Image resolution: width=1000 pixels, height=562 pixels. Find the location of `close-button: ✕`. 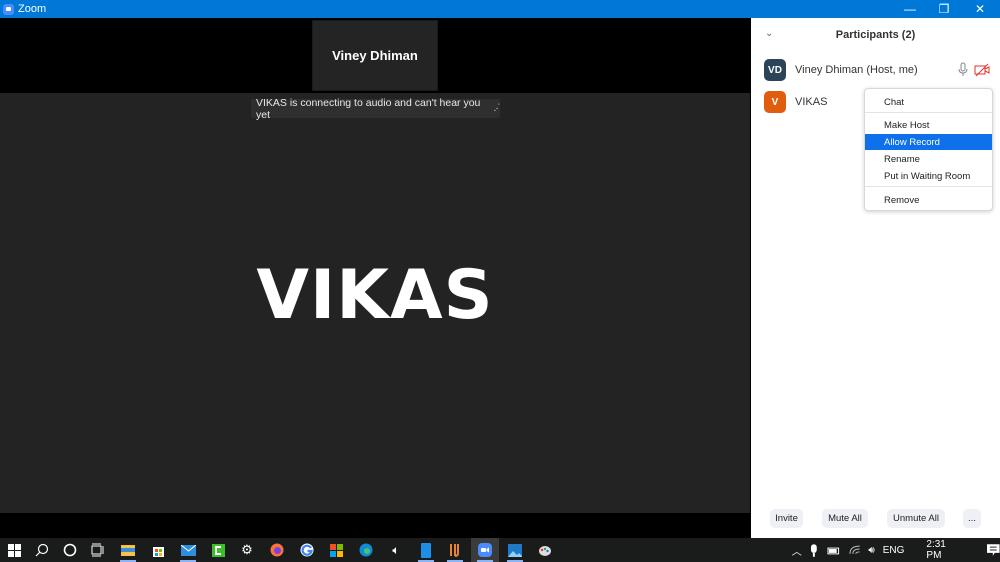

close-button: ✕ is located at coordinates (980, 9).